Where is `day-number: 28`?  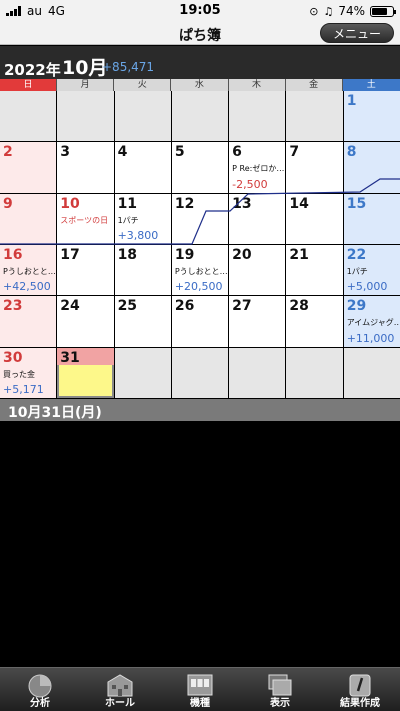
day-number: 28 is located at coordinates (299, 306).